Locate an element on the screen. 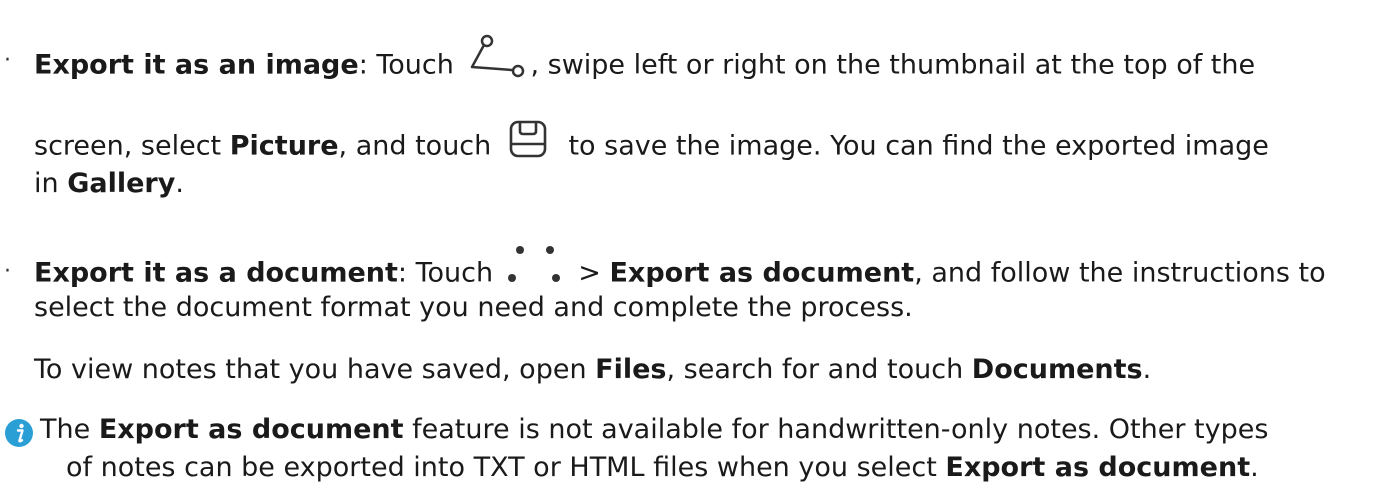  info-icon is located at coordinates (19, 433).